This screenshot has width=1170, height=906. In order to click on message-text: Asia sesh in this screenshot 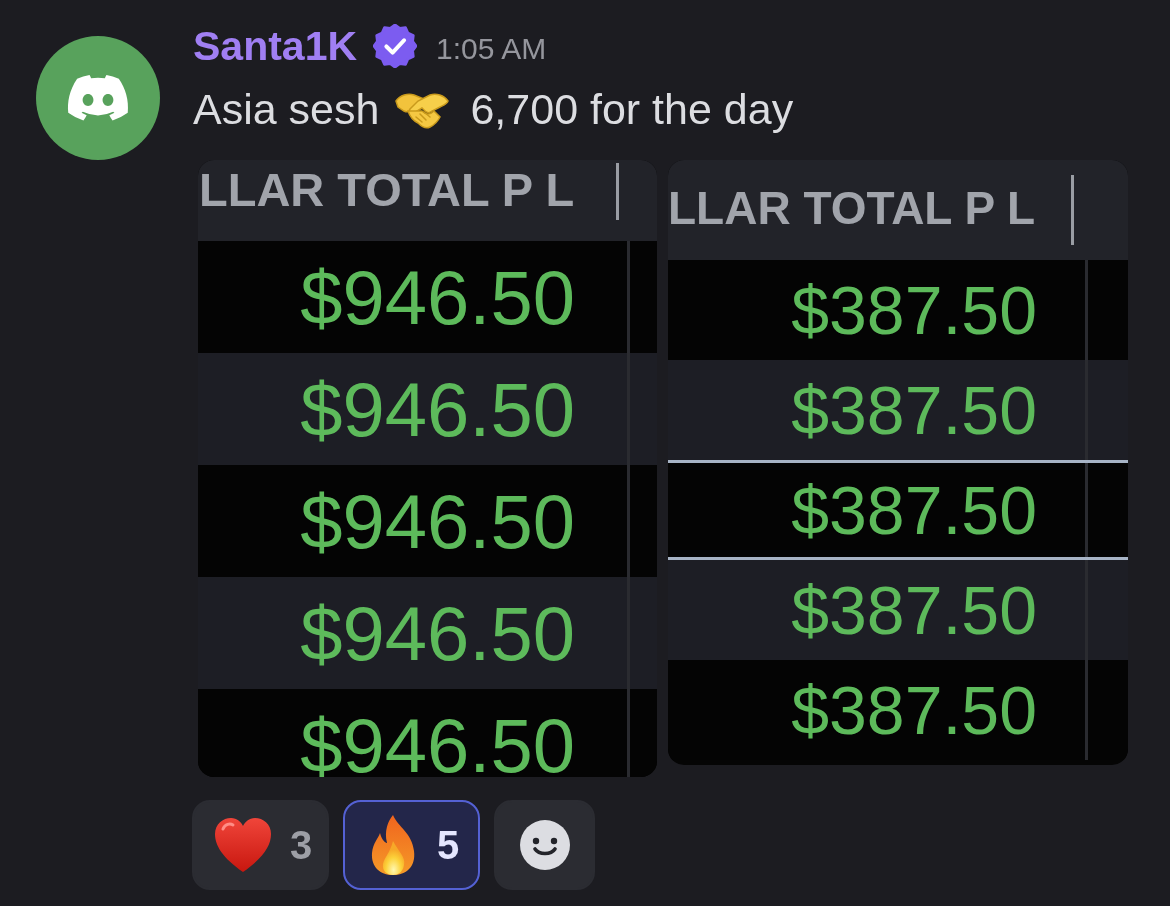, I will do `click(286, 109)`.